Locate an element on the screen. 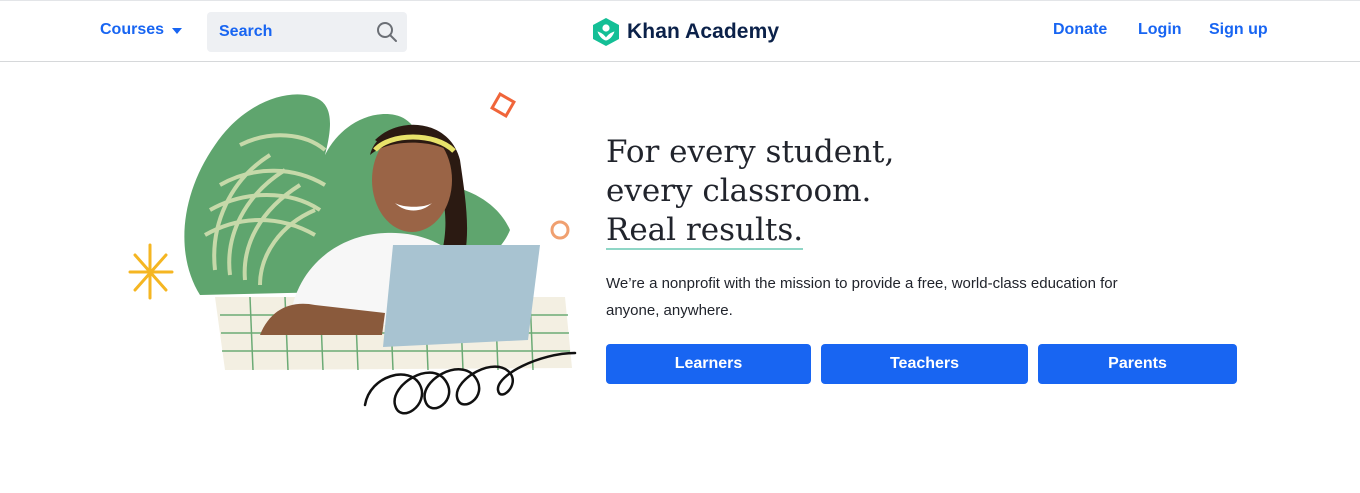 The image size is (1360, 493). search-icon is located at coordinates (387, 32).